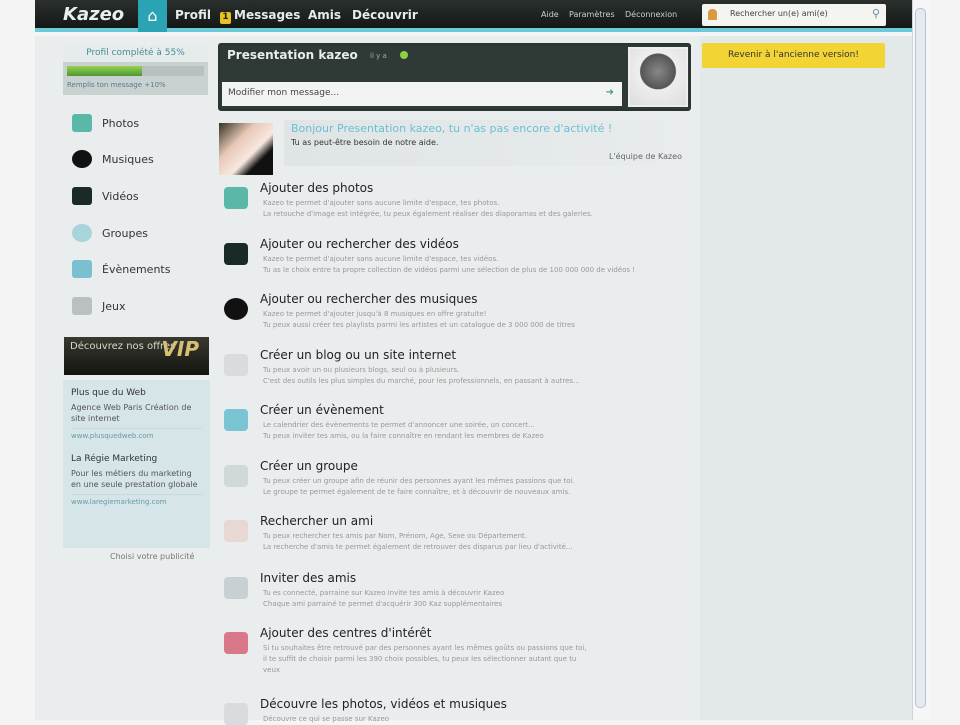 The width and height of the screenshot is (960, 725). What do you see at coordinates (121, 123) in the screenshot?
I see `sidebar-label: Photos` at bounding box center [121, 123].